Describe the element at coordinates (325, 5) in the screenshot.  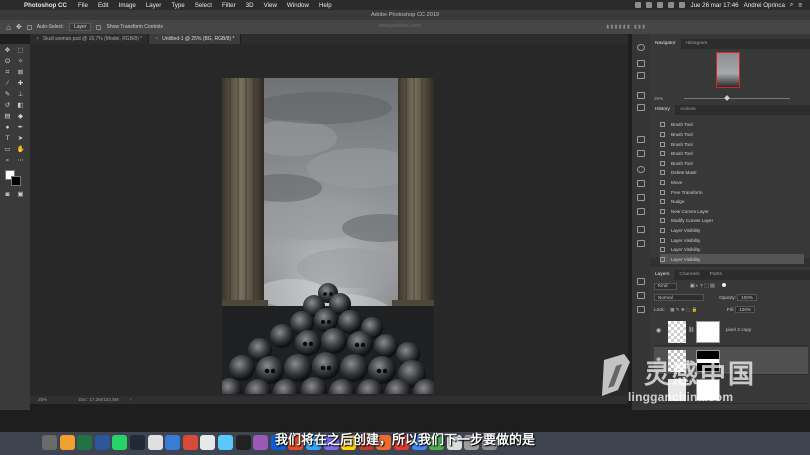
I see `menu-help: Help` at that location.